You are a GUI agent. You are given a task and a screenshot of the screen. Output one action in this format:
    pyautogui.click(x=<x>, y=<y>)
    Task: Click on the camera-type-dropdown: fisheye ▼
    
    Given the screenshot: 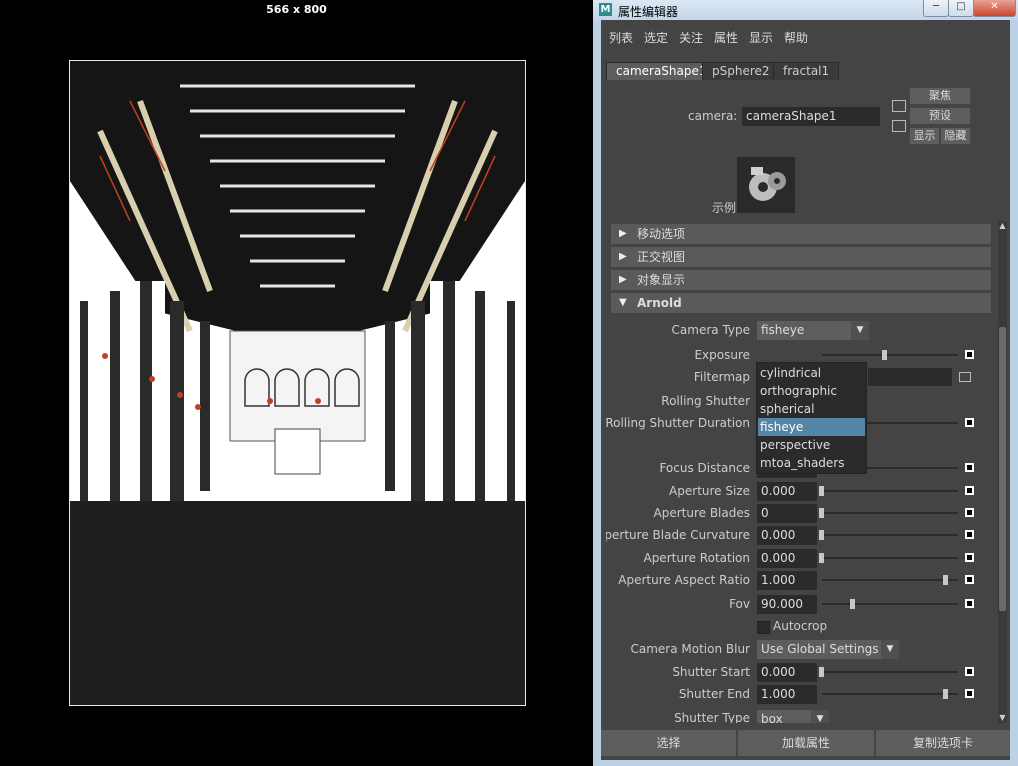 What is the action you would take?
    pyautogui.click(x=813, y=330)
    